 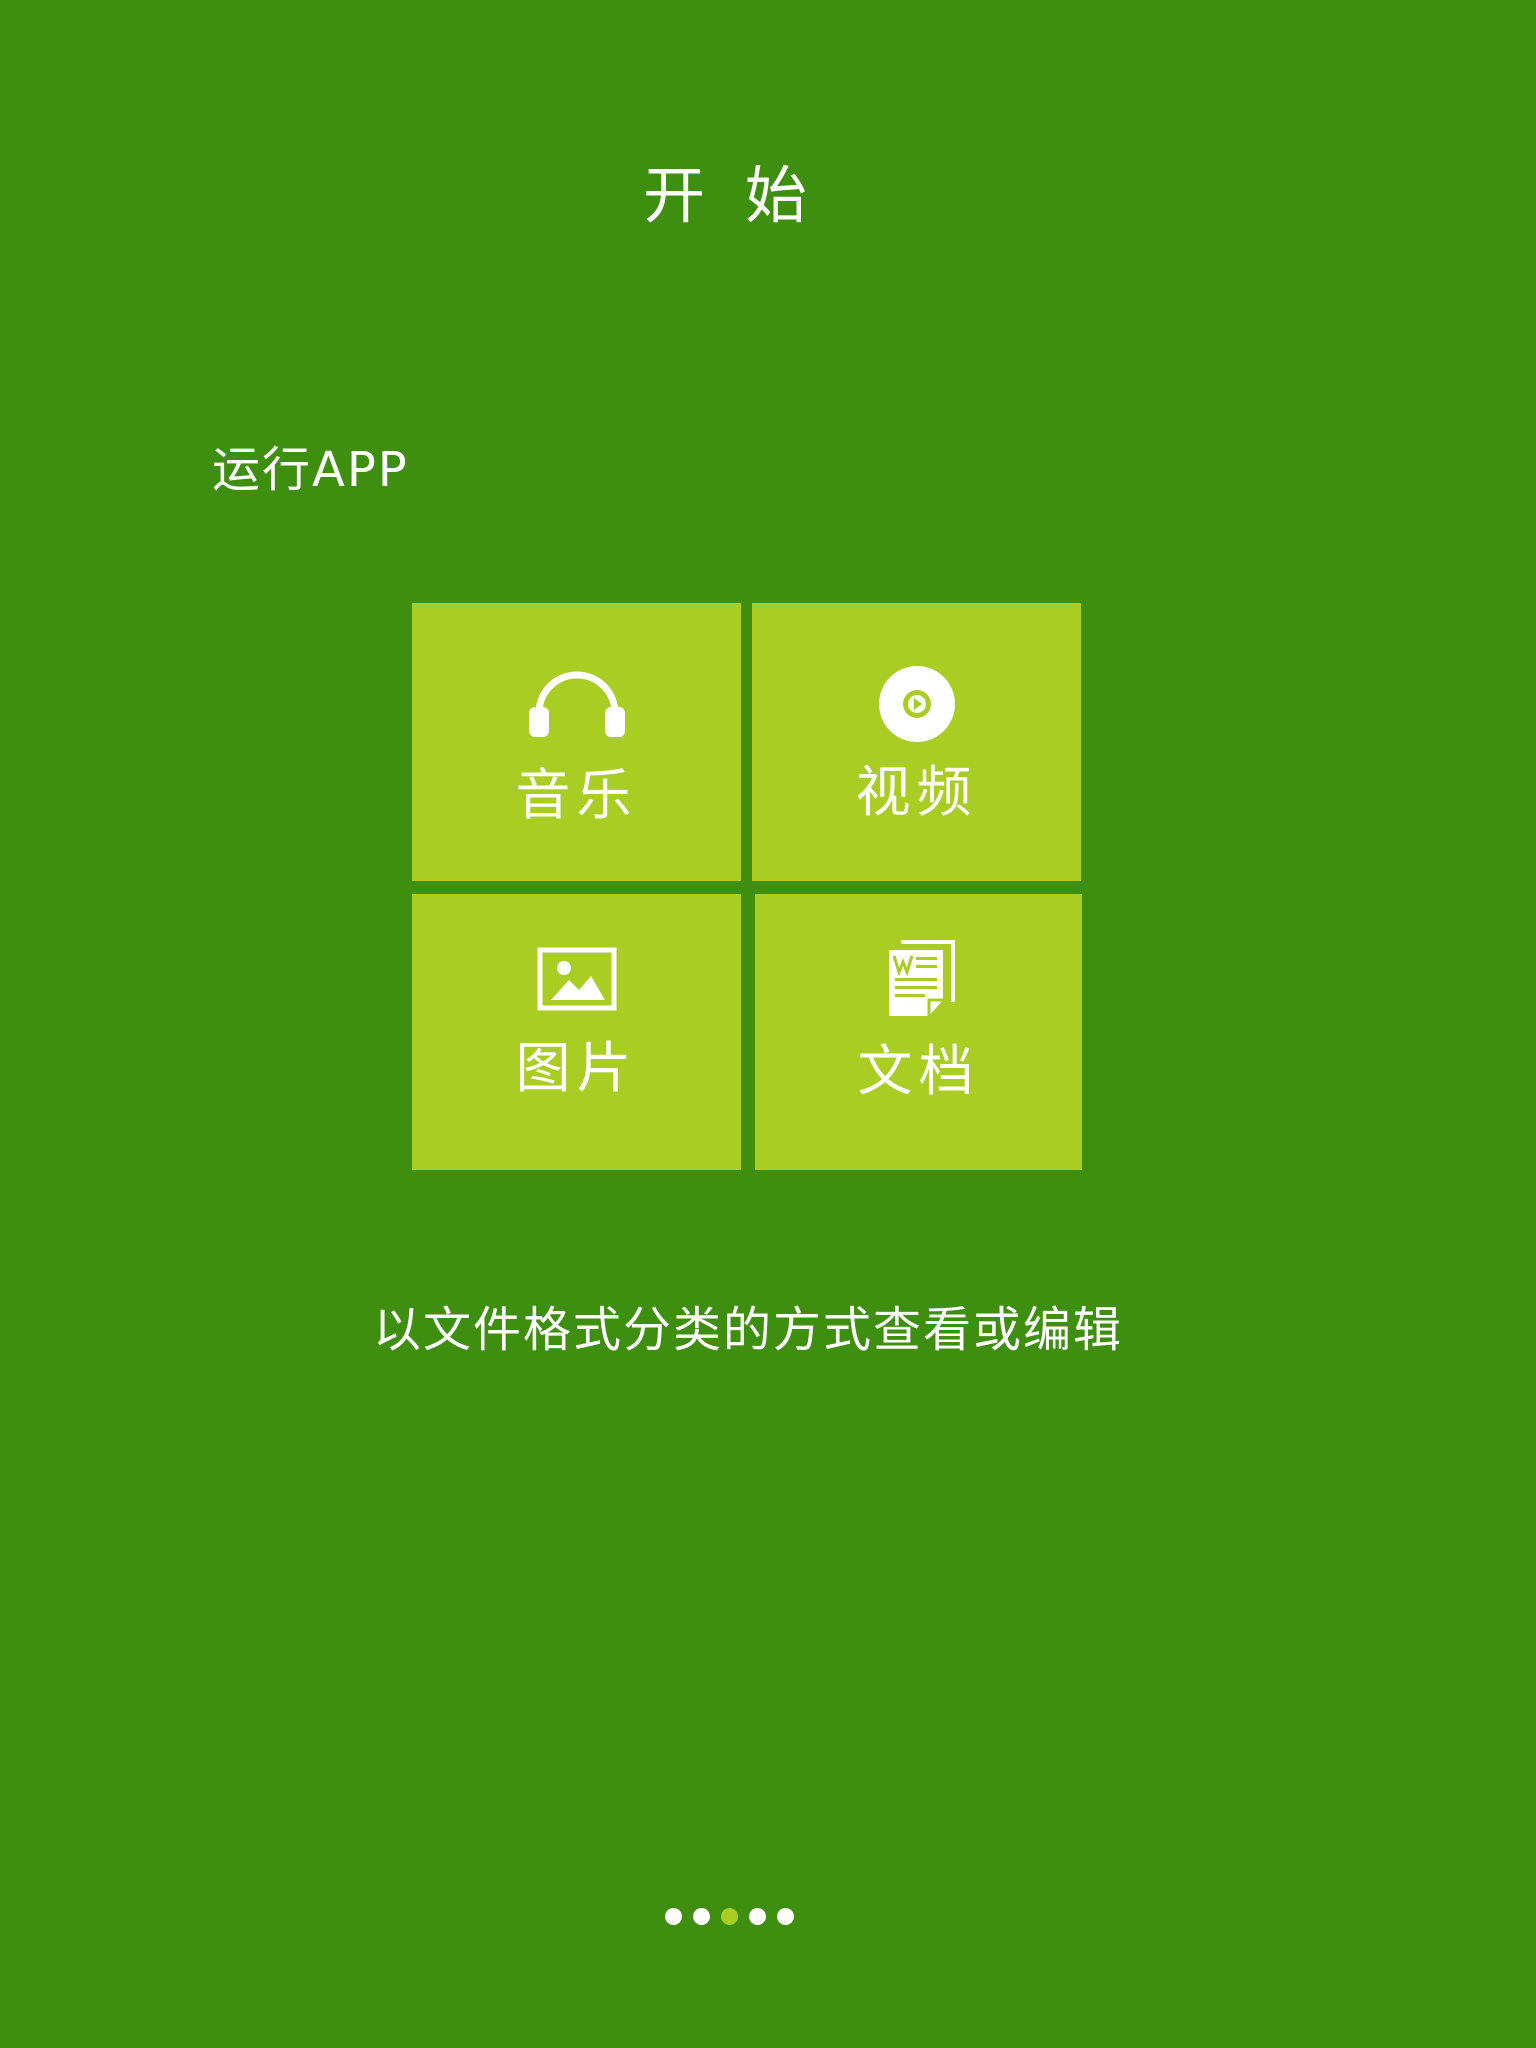 What do you see at coordinates (916, 792) in the screenshot?
I see `video-label: 视频` at bounding box center [916, 792].